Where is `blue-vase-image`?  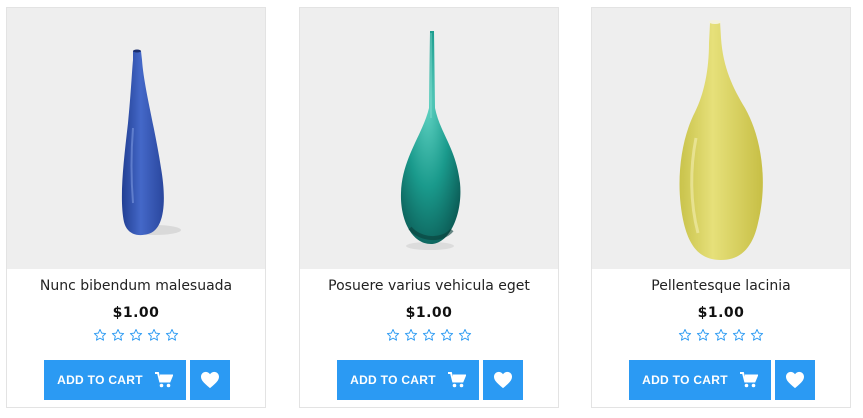
blue-vase-image is located at coordinates (151, 142).